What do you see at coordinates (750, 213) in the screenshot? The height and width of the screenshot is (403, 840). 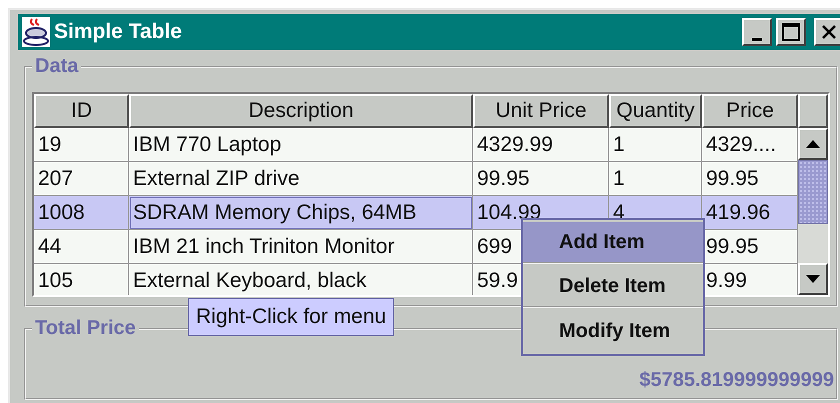 I see `table-cell: 419.96` at bounding box center [750, 213].